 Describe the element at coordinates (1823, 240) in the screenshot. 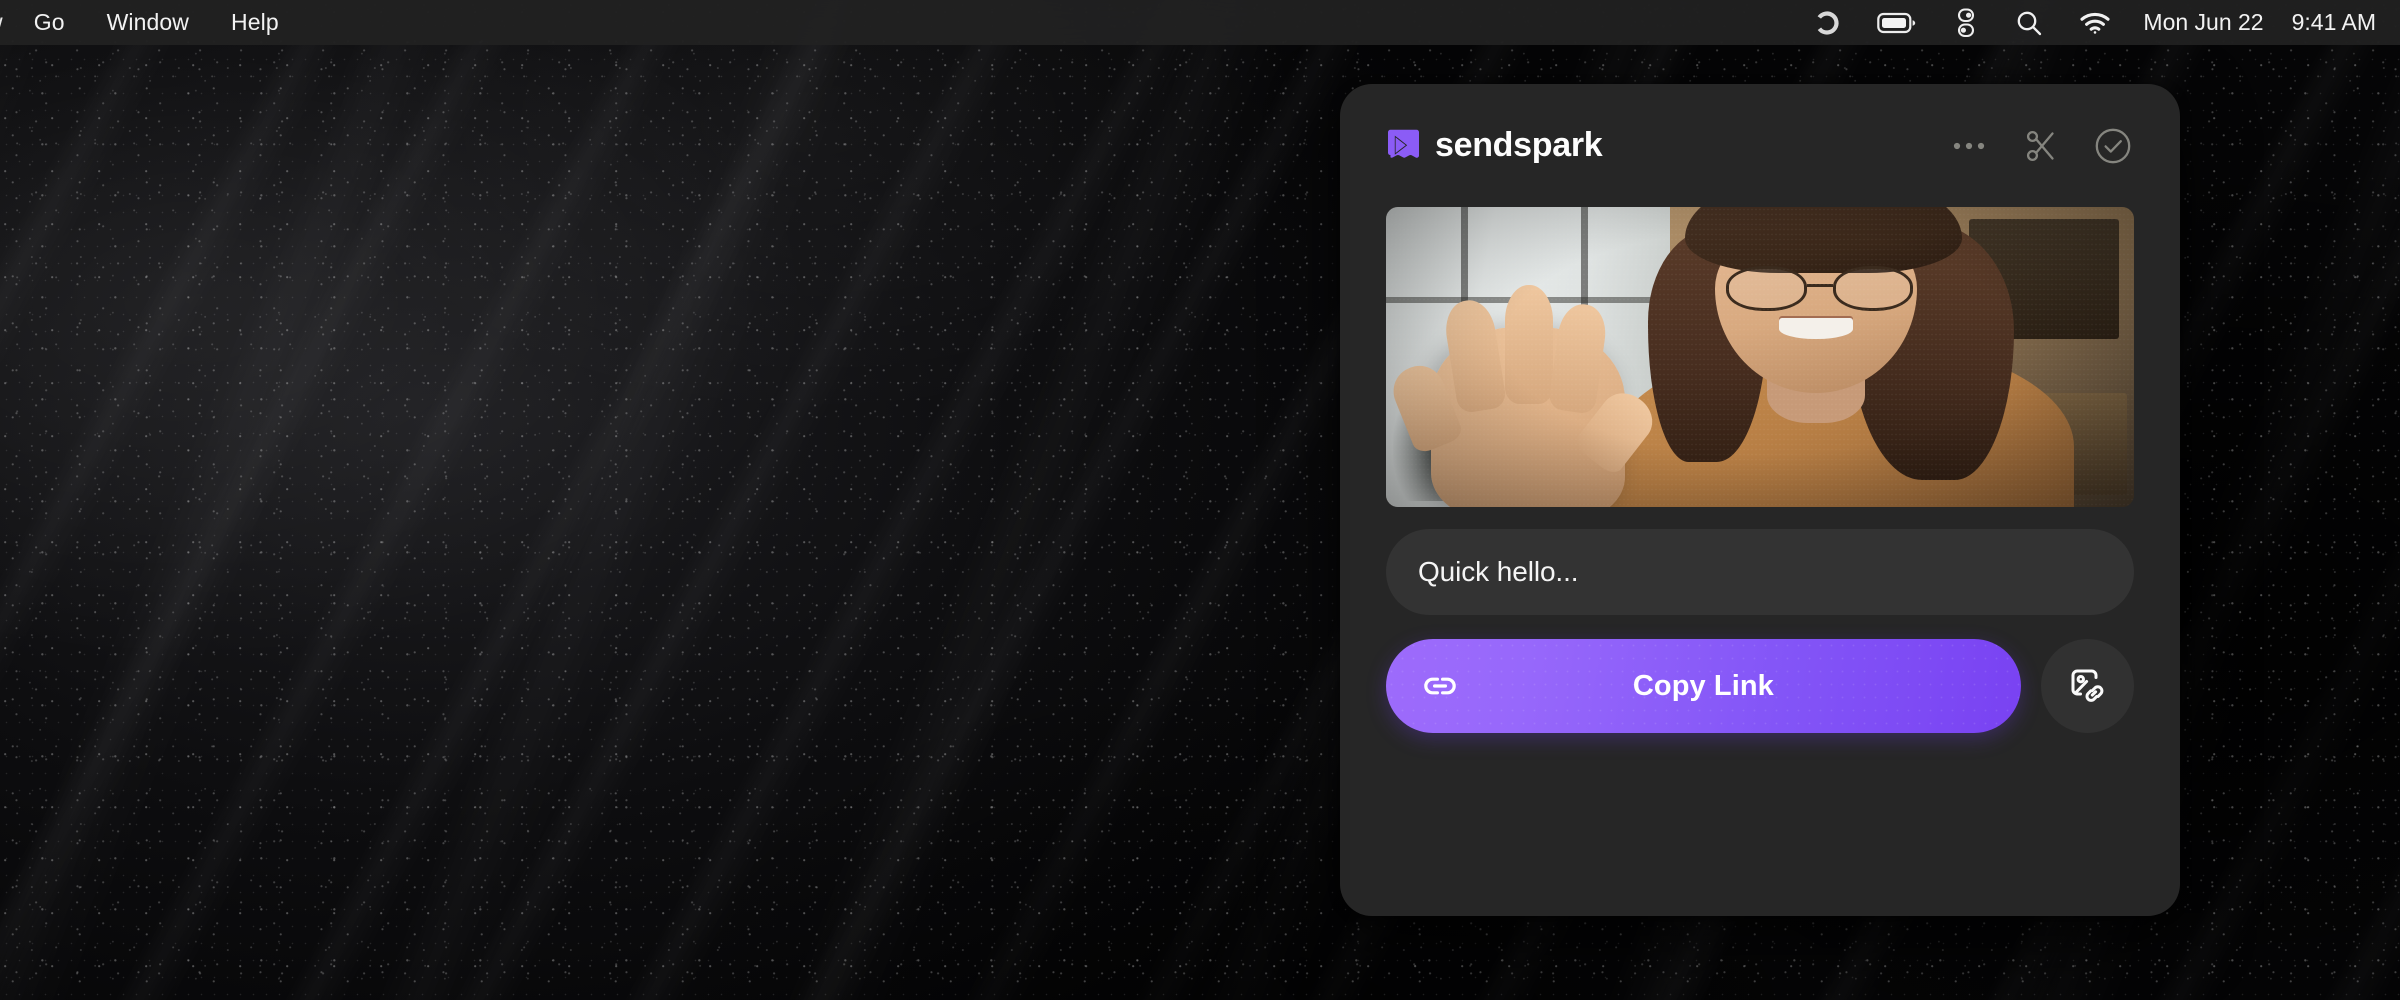

I see `person-hat` at that location.